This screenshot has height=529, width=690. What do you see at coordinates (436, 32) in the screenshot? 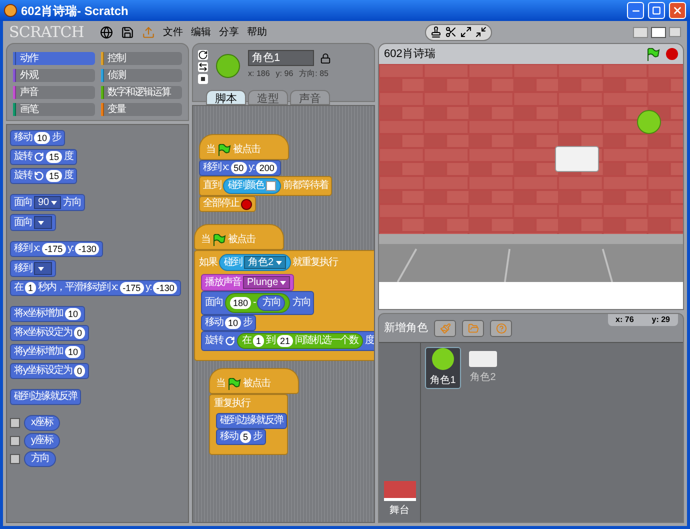
I see `stamp-icon` at bounding box center [436, 32].